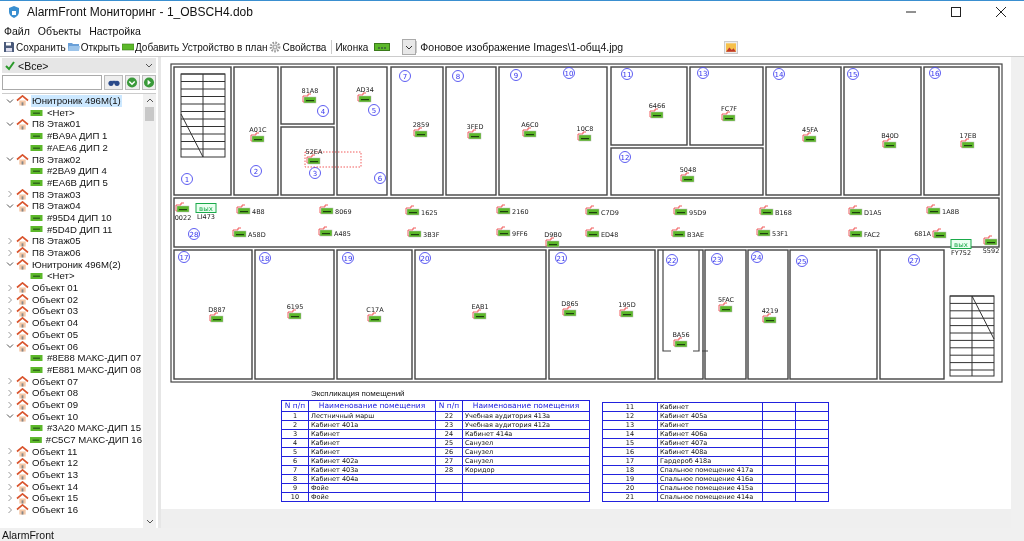  Describe the element at coordinates (56, 206) in the screenshot. I see `tree-item: П8 Этаж04` at that location.